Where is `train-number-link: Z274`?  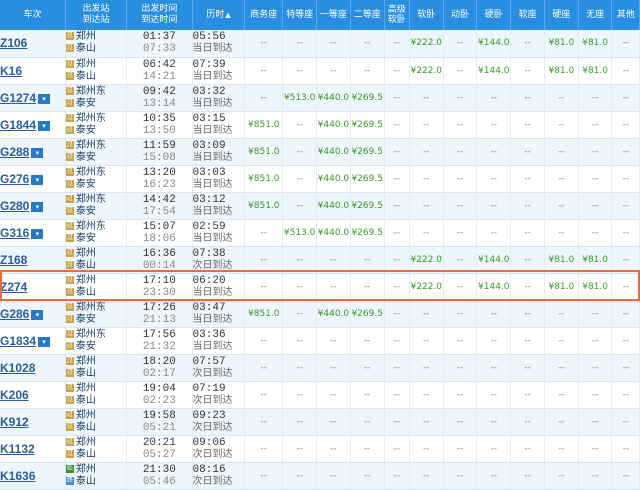 train-number-link: Z274 is located at coordinates (13, 287).